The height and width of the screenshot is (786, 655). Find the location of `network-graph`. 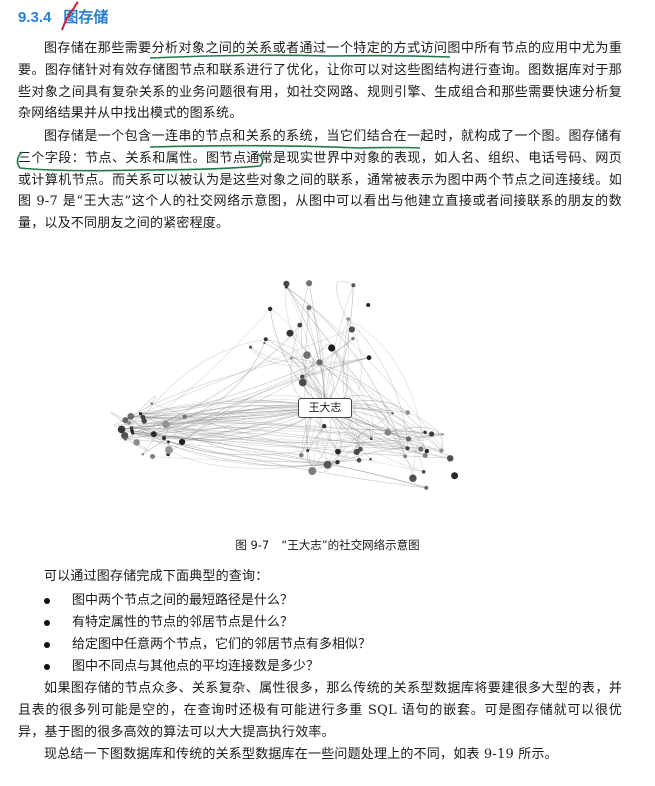

network-graph is located at coordinates (284, 385).